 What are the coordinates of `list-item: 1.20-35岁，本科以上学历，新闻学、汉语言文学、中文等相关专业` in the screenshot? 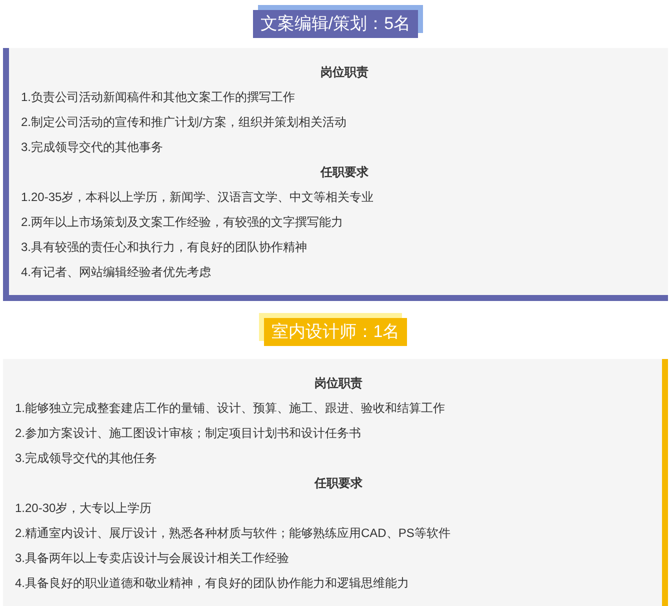 It's located at (197, 197).